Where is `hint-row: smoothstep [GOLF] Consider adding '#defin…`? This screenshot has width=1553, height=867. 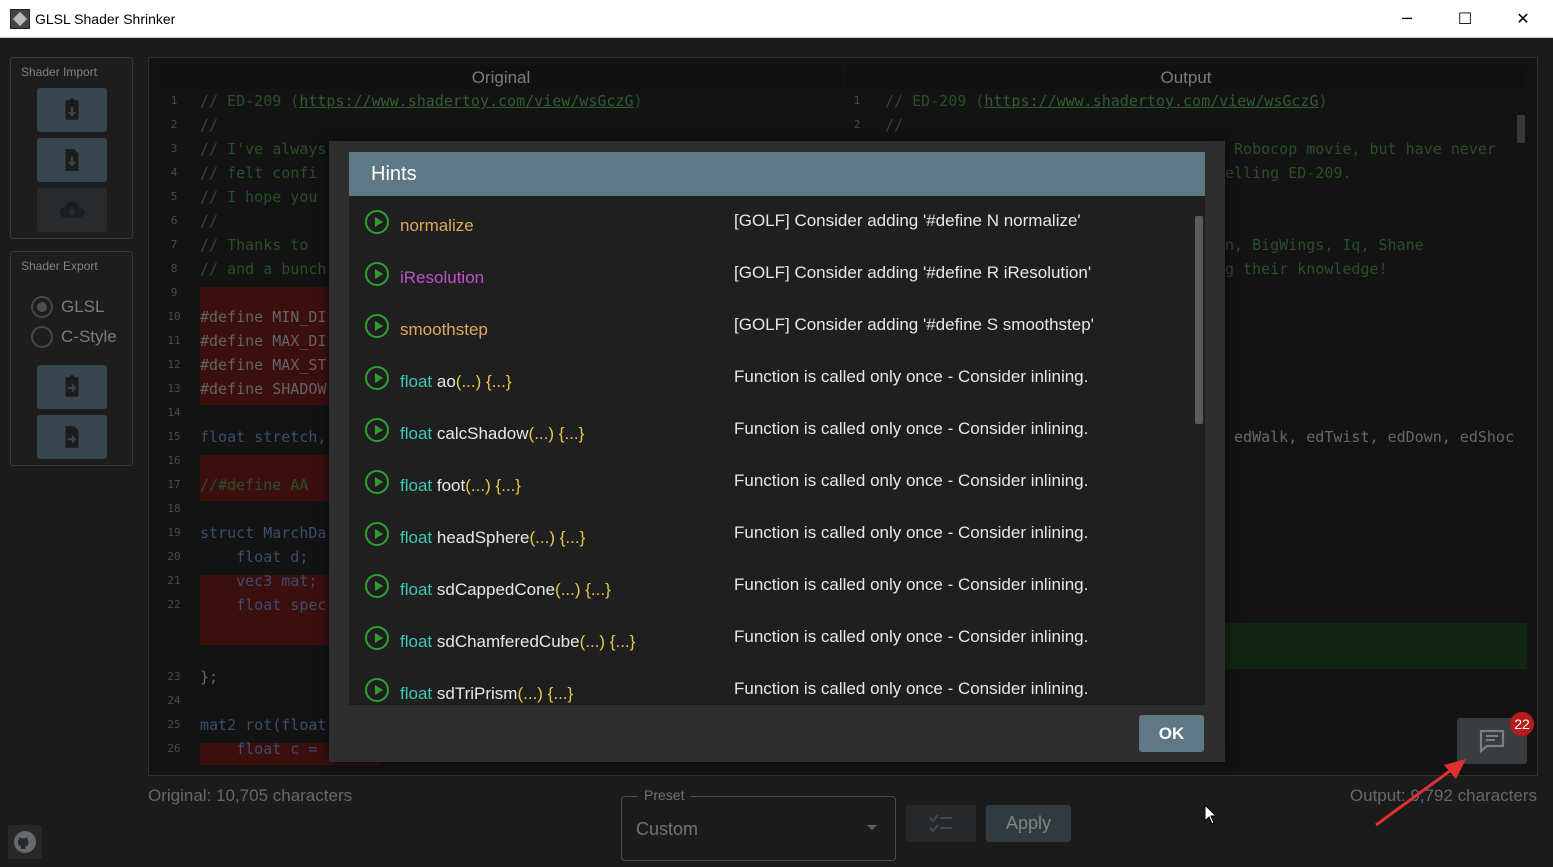
hint-row: smoothstep [GOLF] Consider adding '#defin… is located at coordinates (769, 326).